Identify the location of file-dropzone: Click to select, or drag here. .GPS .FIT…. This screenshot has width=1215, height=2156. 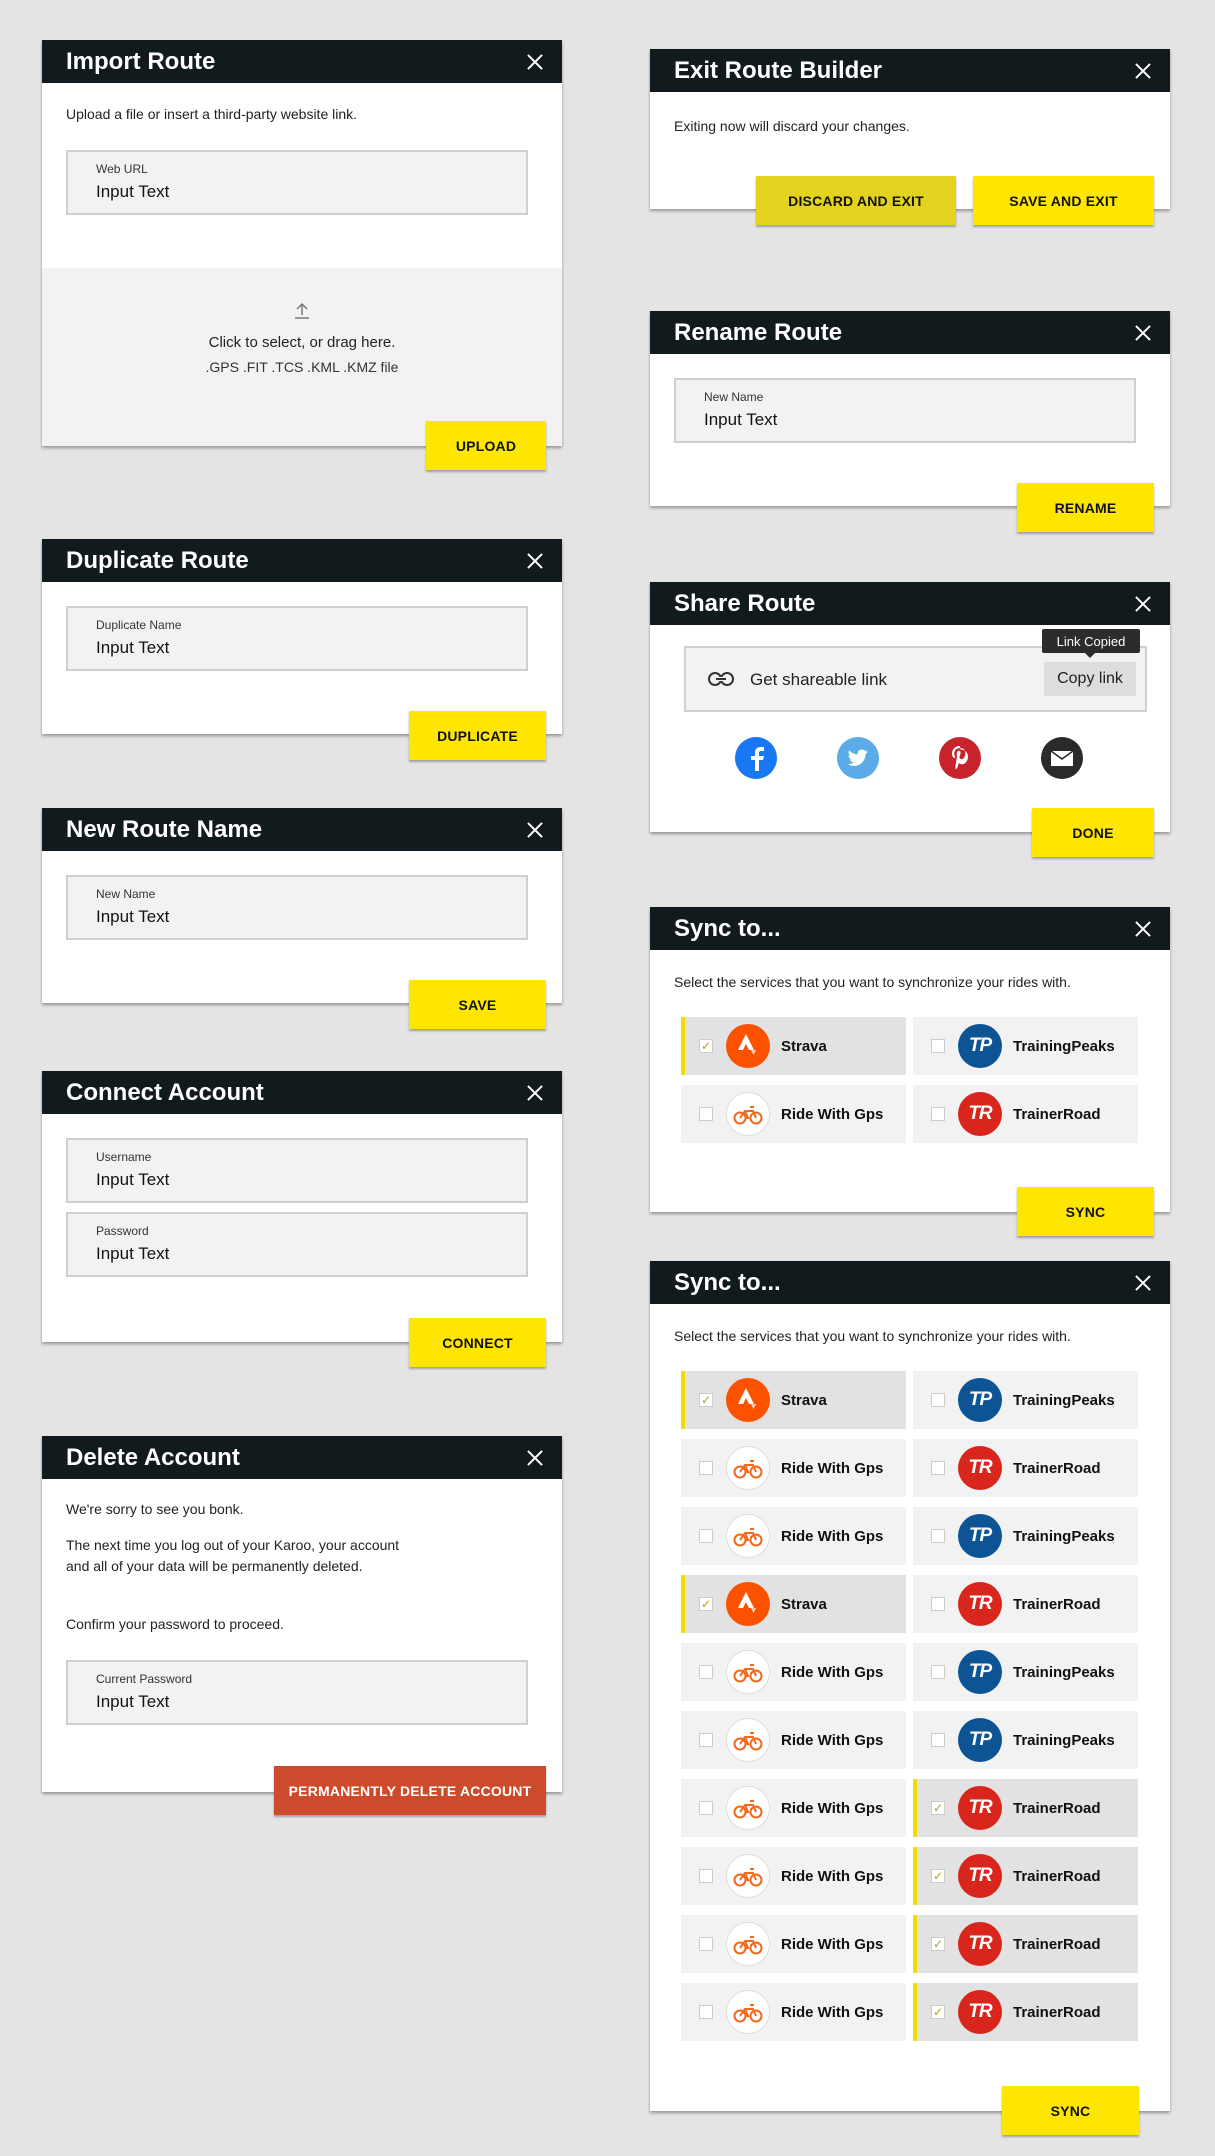
(302, 357).